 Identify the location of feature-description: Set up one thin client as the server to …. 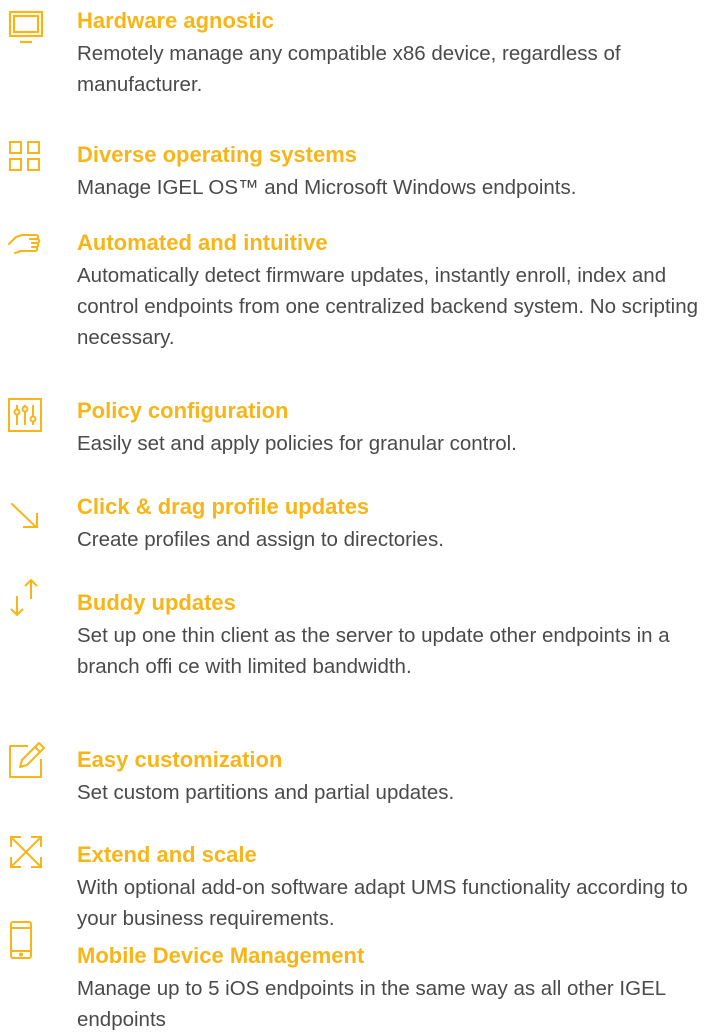
(373, 651).